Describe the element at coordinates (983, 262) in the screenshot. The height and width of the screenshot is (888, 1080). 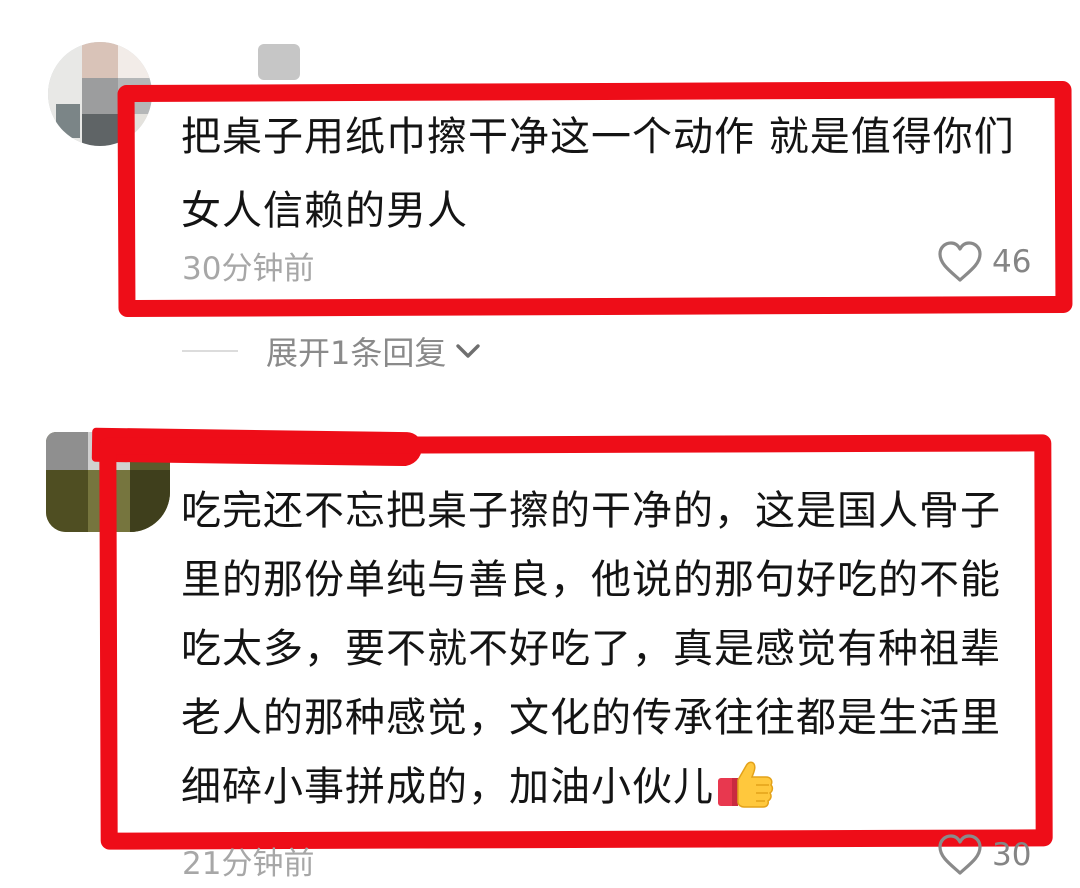
I see `like-button: 46` at that location.